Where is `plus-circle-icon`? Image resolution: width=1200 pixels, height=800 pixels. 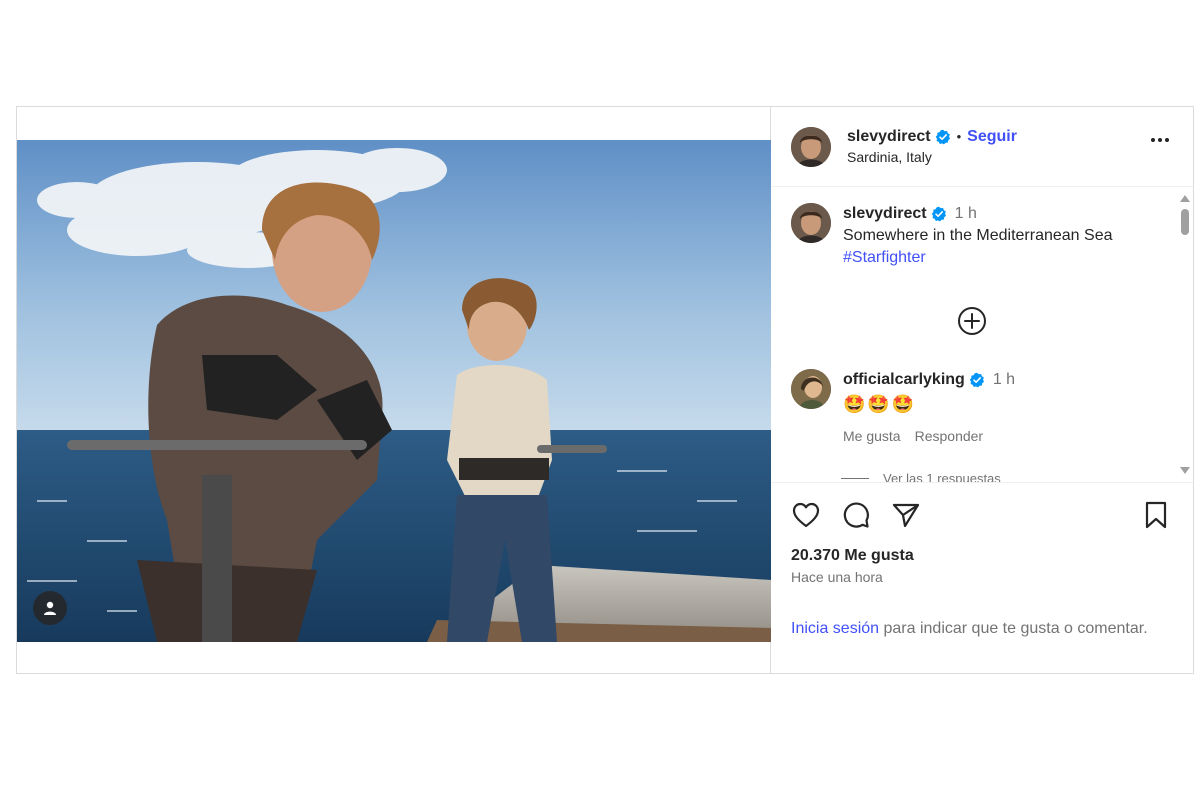 plus-circle-icon is located at coordinates (972, 321).